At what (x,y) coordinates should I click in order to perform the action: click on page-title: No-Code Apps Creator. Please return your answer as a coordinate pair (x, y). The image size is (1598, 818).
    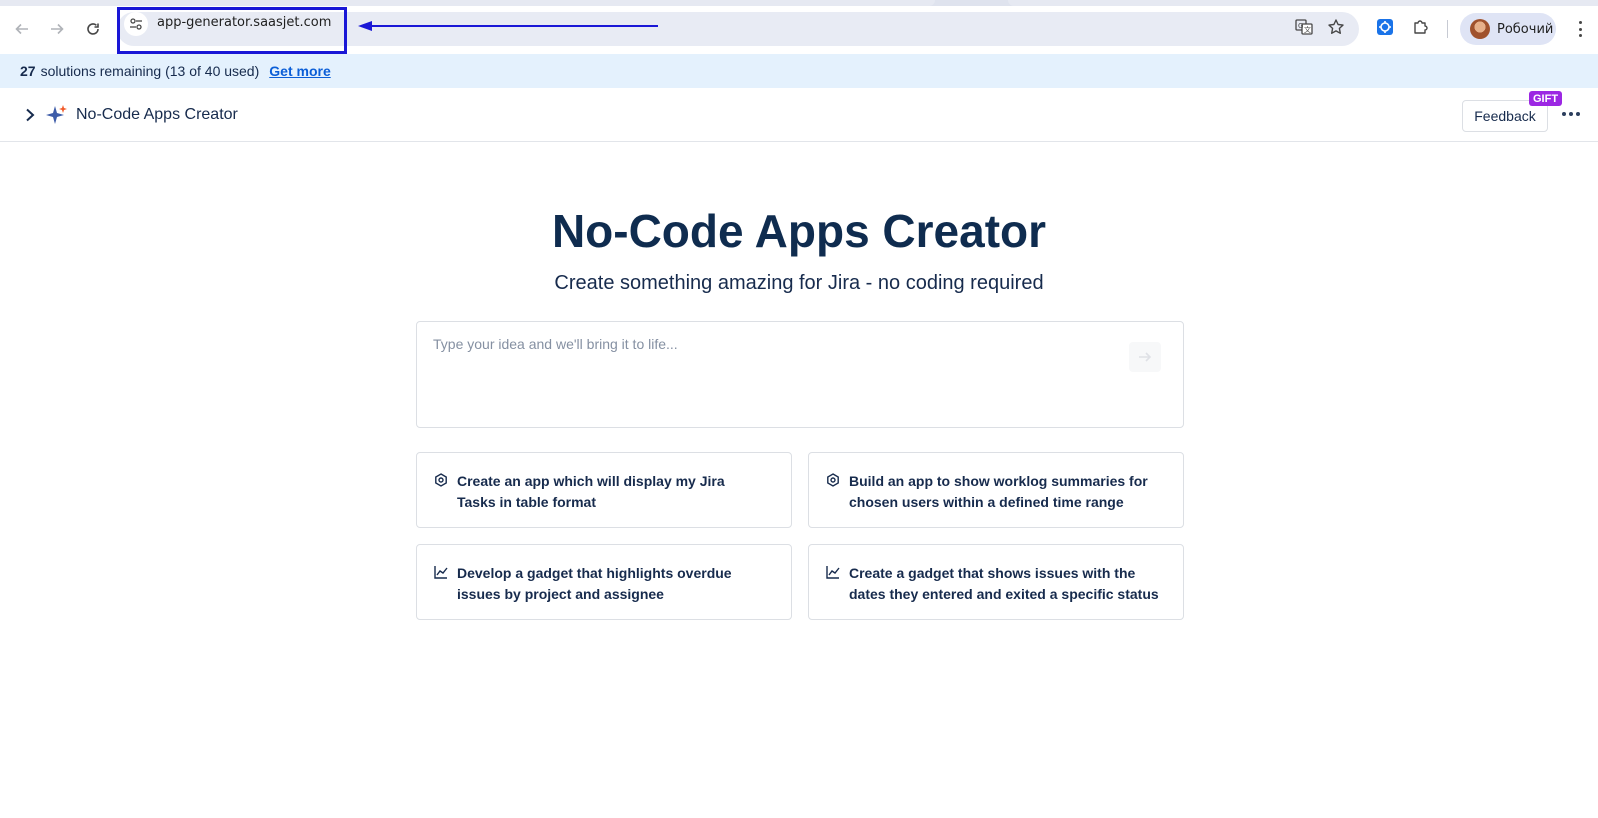
    Looking at the image, I should click on (799, 231).